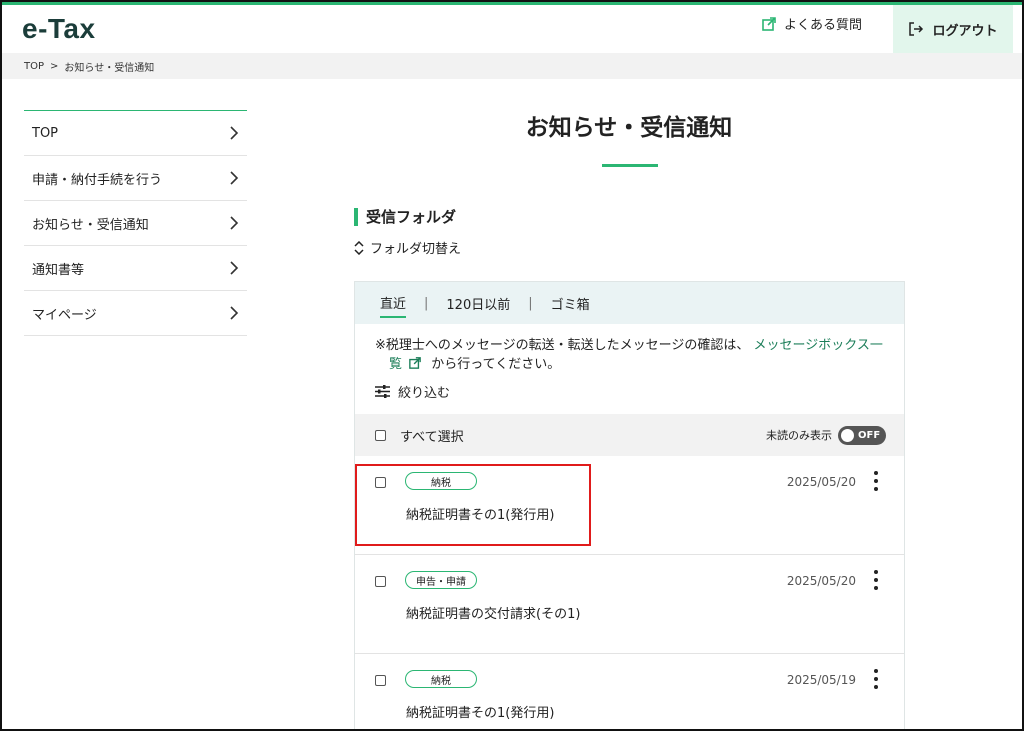 This screenshot has width=1024, height=731. Describe the element at coordinates (916, 29) in the screenshot. I see `logout-icon` at that location.